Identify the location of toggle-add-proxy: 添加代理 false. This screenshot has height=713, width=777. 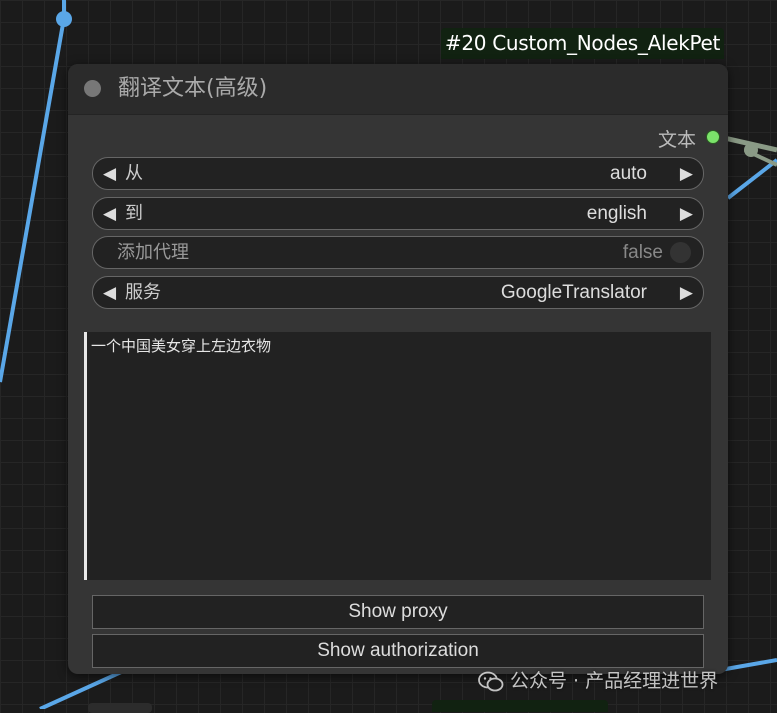
(398, 252).